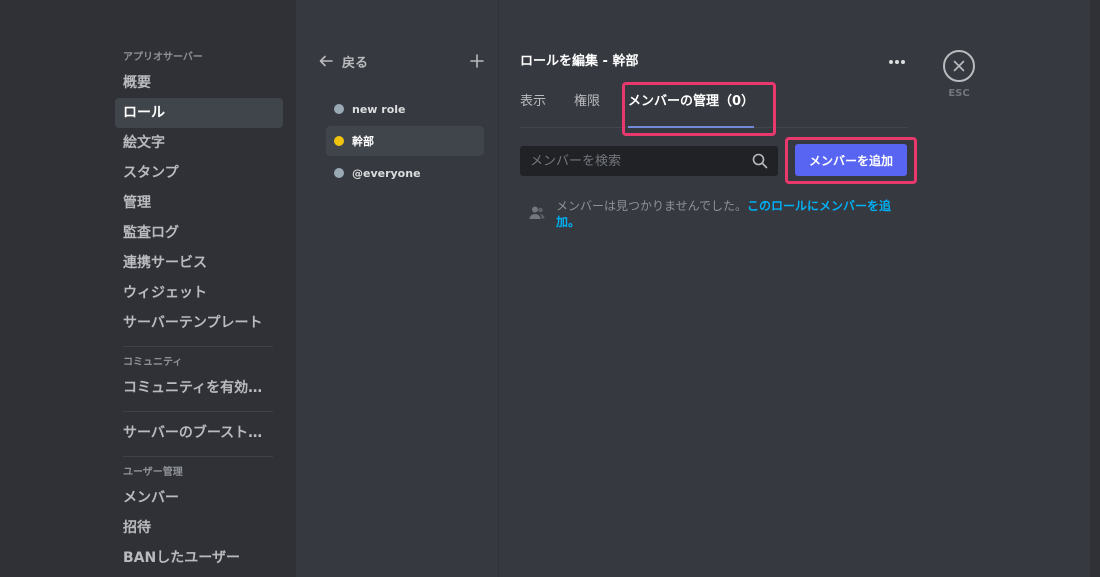 Image resolution: width=1100 pixels, height=577 pixels. What do you see at coordinates (199, 433) in the screenshot?
I see `sidebar-item: サーバーのブースト状態` at bounding box center [199, 433].